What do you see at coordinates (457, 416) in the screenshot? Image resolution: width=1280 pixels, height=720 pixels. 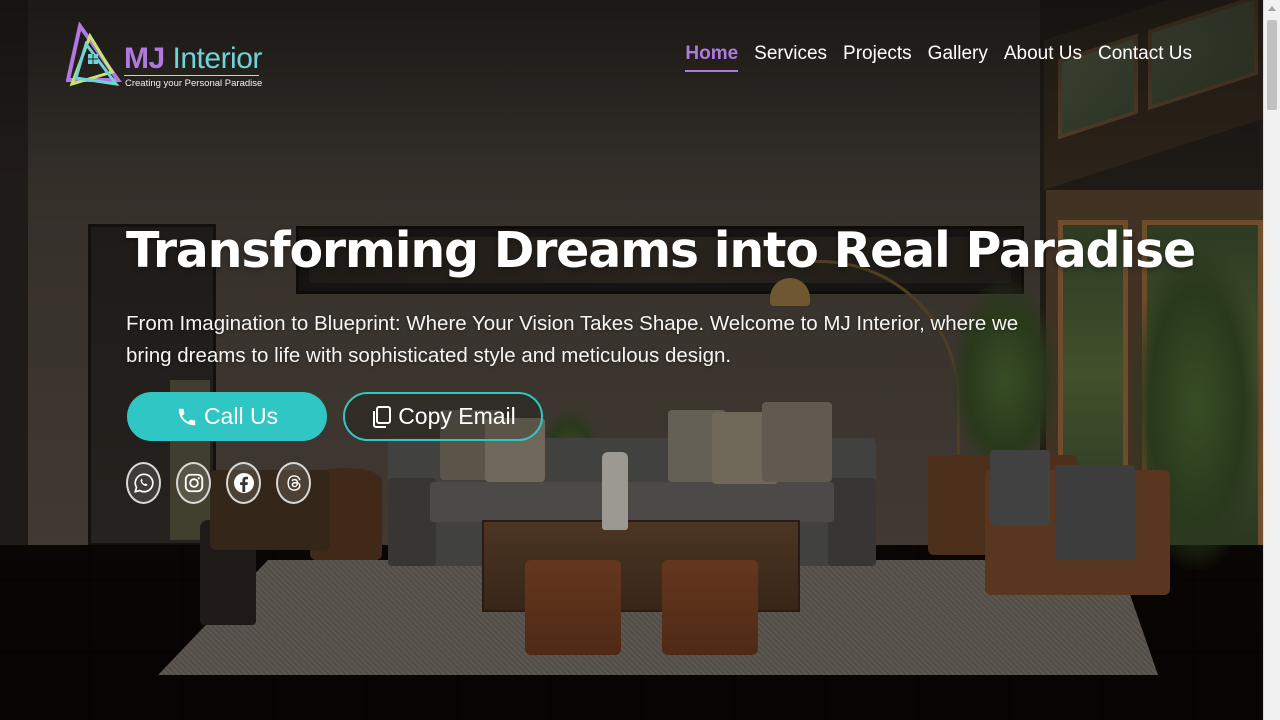 I see `copy-email-label: Copy Email` at bounding box center [457, 416].